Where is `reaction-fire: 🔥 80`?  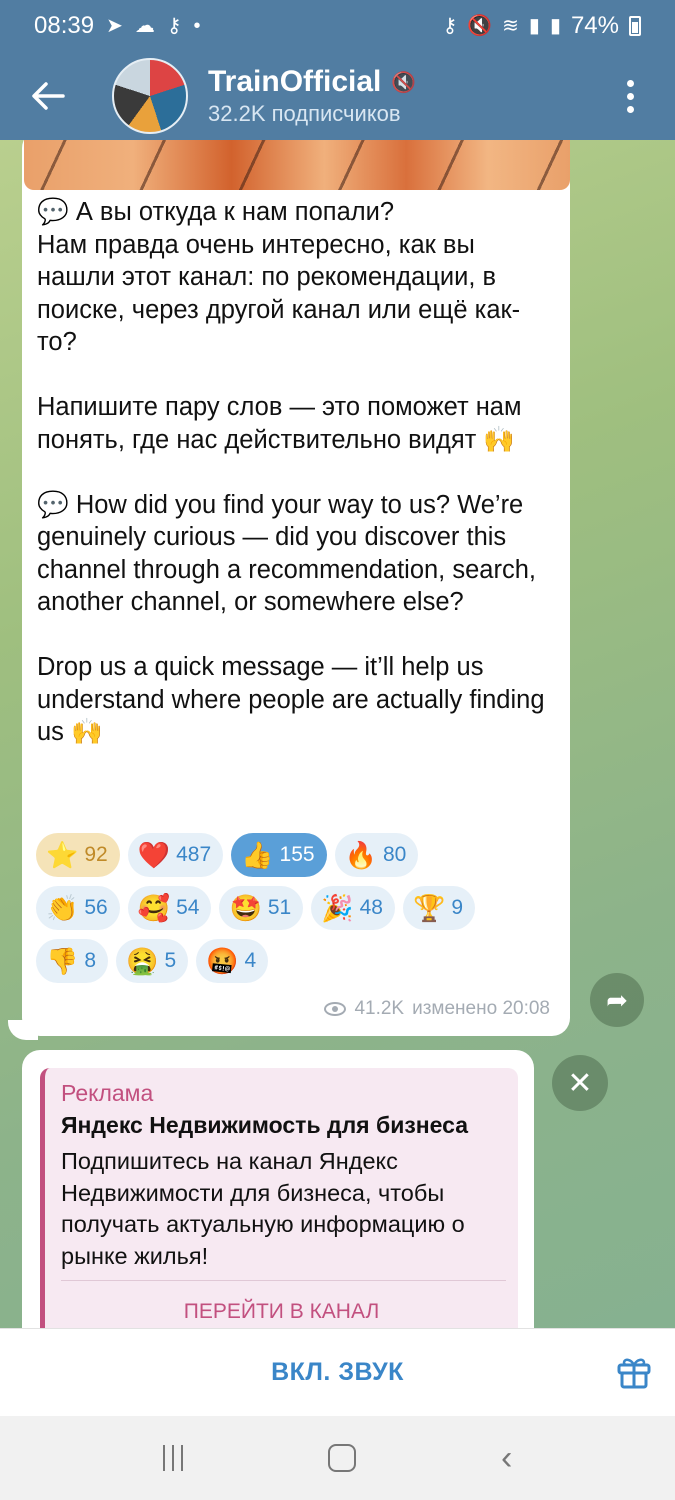 reaction-fire: 🔥 80 is located at coordinates (376, 855).